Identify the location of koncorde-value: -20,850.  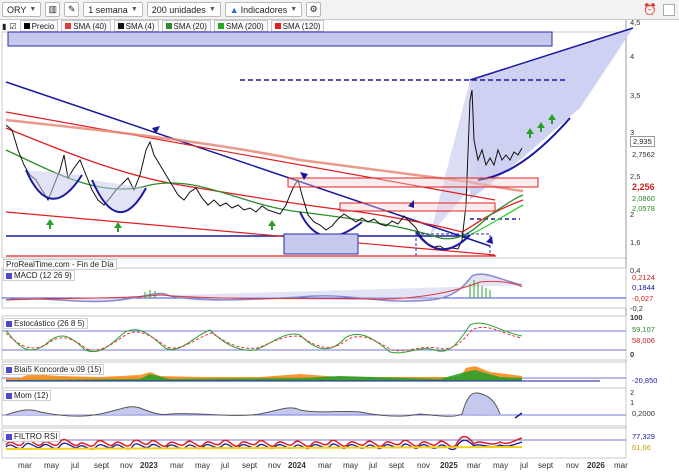
(645, 380).